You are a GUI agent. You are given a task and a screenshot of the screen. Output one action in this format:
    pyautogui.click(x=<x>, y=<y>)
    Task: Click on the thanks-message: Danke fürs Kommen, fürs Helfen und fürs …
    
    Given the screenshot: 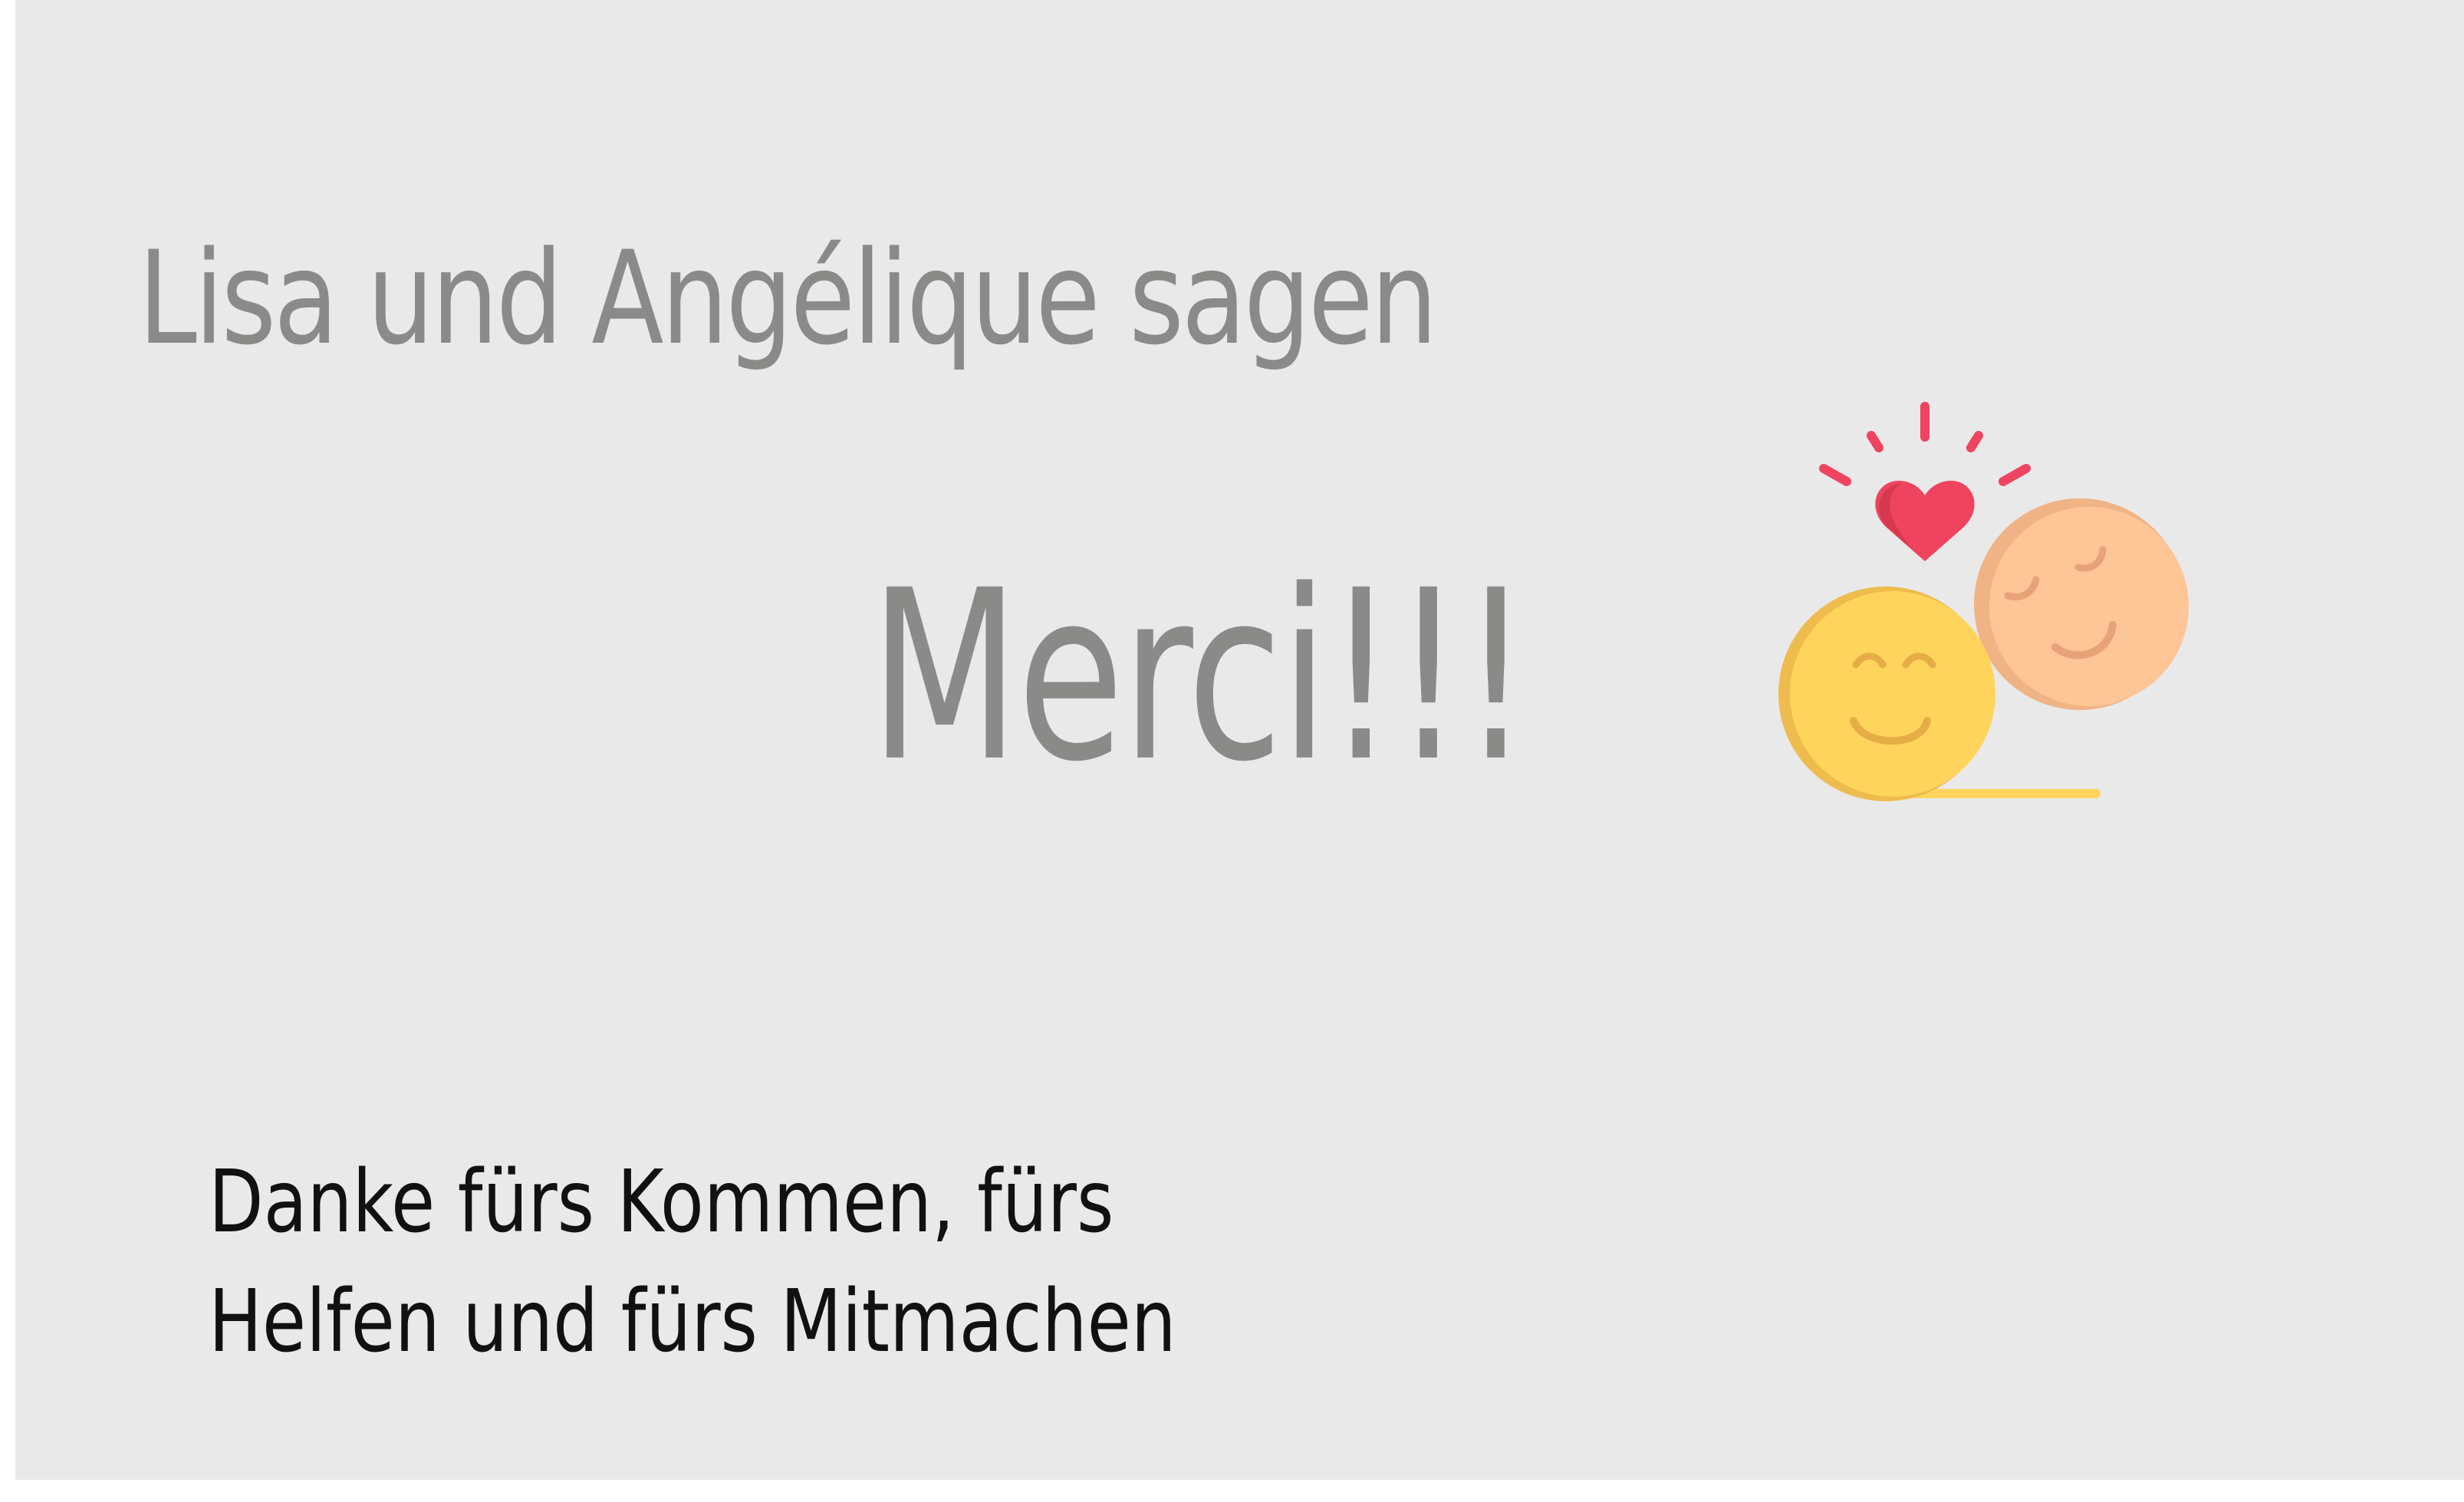 What is the action you would take?
    pyautogui.click(x=692, y=1262)
    